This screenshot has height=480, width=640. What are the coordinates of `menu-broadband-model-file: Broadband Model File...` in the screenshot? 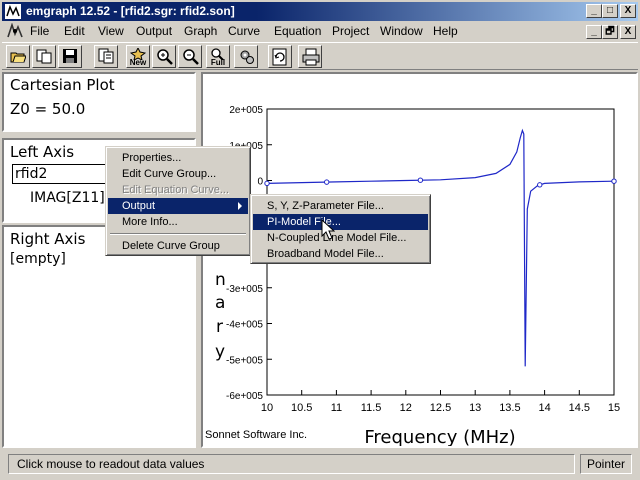 It's located at (340, 254).